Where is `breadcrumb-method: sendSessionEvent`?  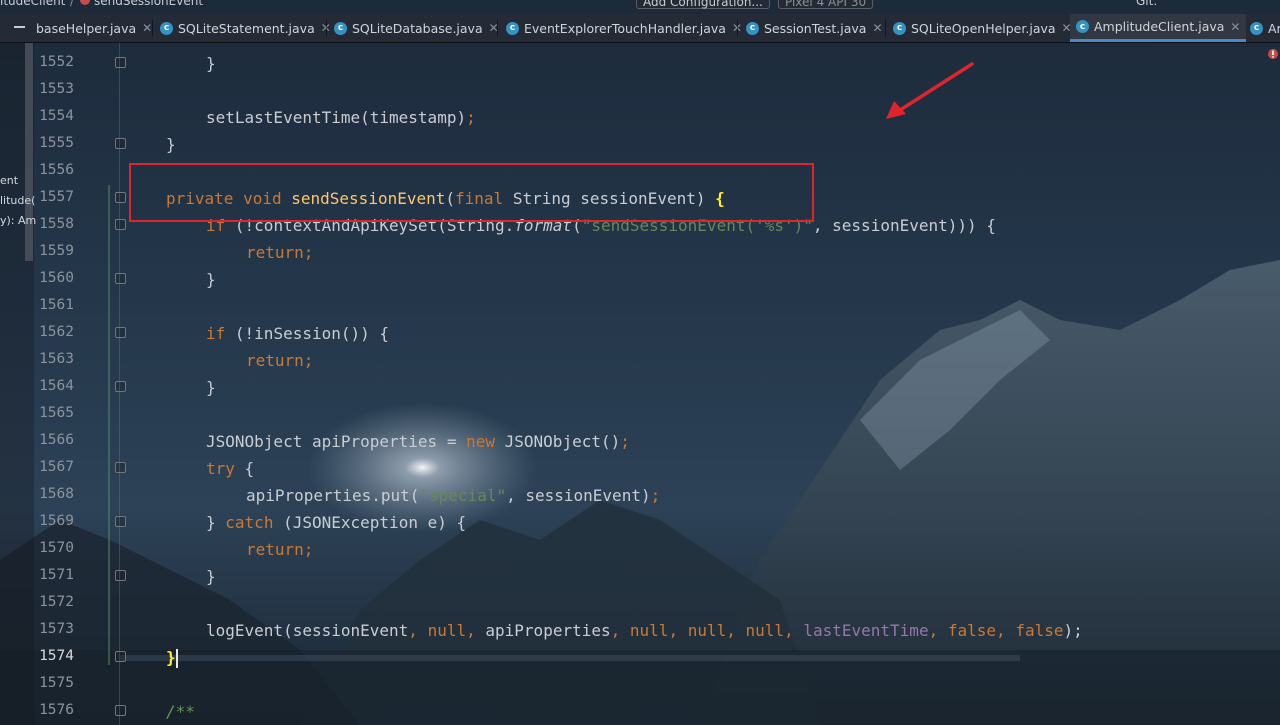 breadcrumb-method: sendSessionEvent is located at coordinates (148, 4).